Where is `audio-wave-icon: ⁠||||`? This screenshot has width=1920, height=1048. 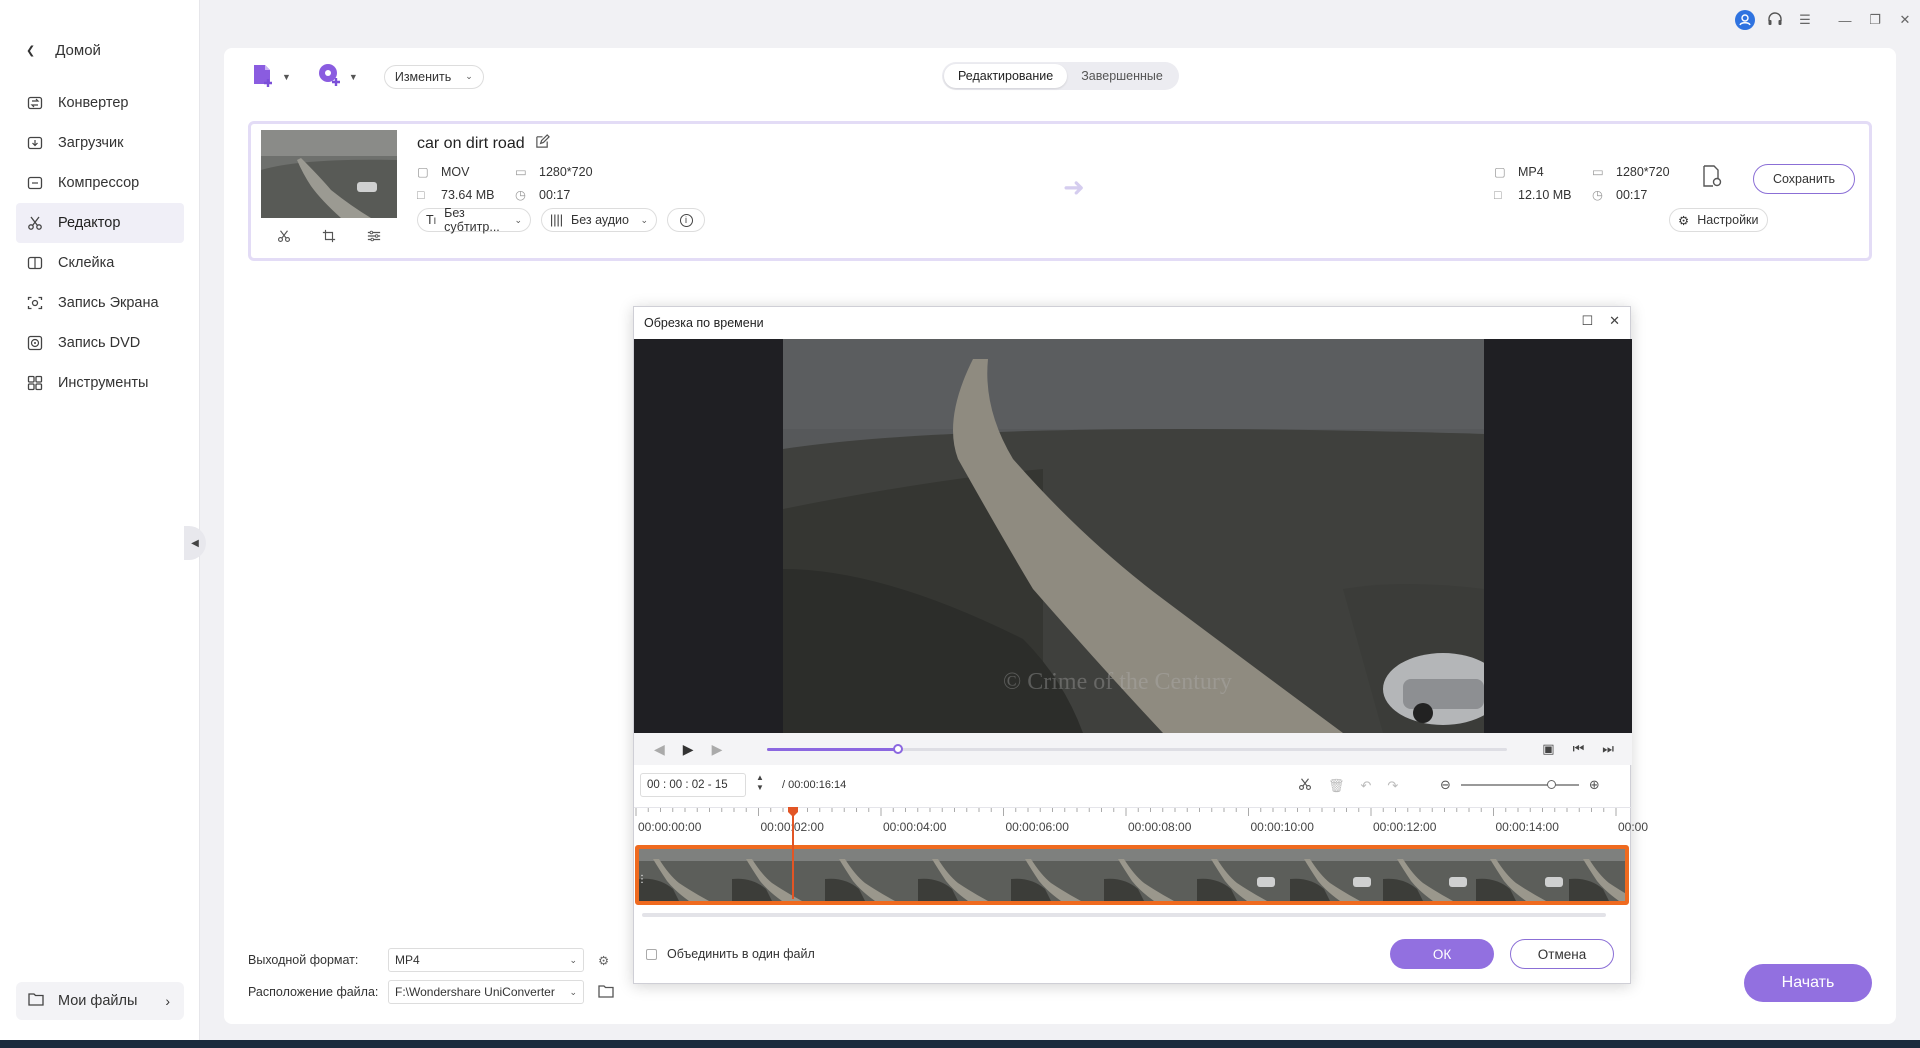
audio-wave-icon: ⁠|||| is located at coordinates (556, 220).